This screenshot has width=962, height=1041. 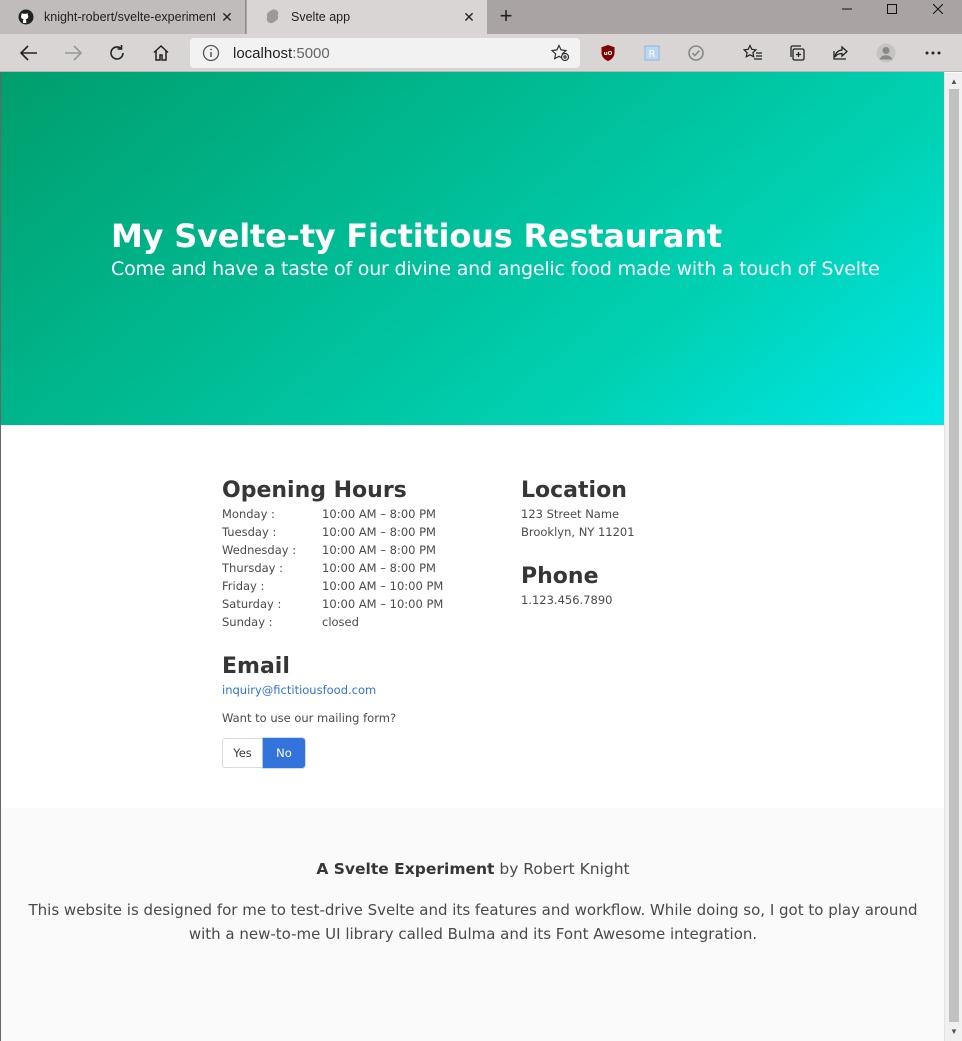 I want to click on scrollbar-thumb, so click(x=954, y=555).